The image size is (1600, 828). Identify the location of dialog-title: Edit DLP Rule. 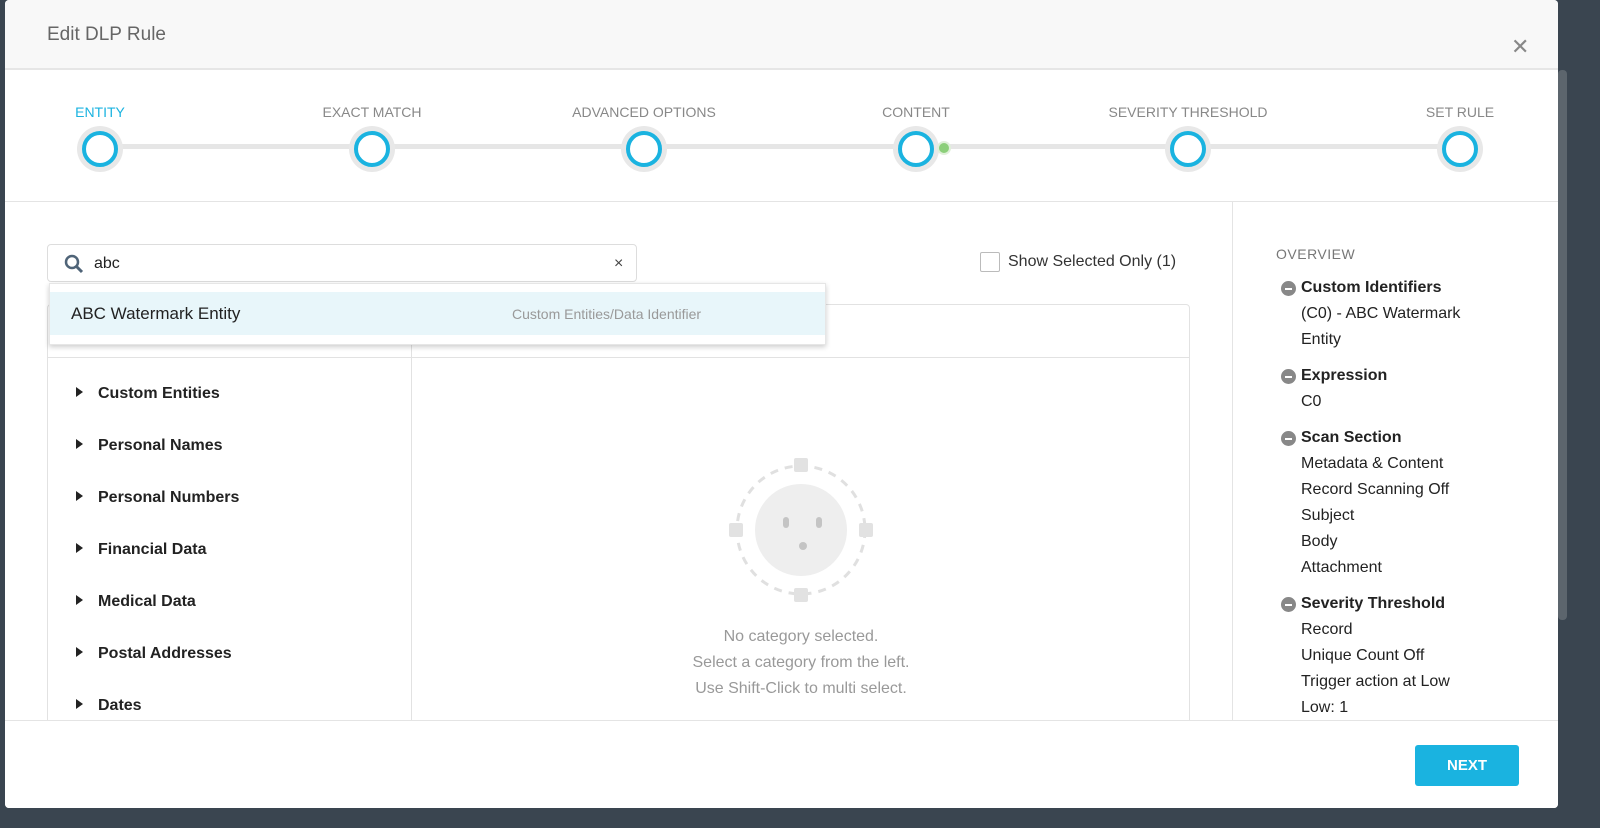
(106, 34).